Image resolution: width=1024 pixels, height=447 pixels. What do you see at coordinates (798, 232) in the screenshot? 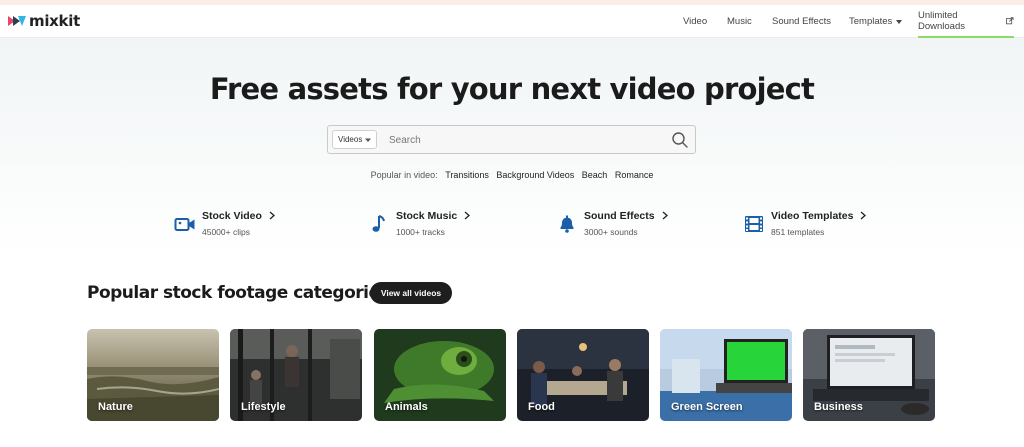
I see `asset-sub-video-templates: 851 templates` at bounding box center [798, 232].